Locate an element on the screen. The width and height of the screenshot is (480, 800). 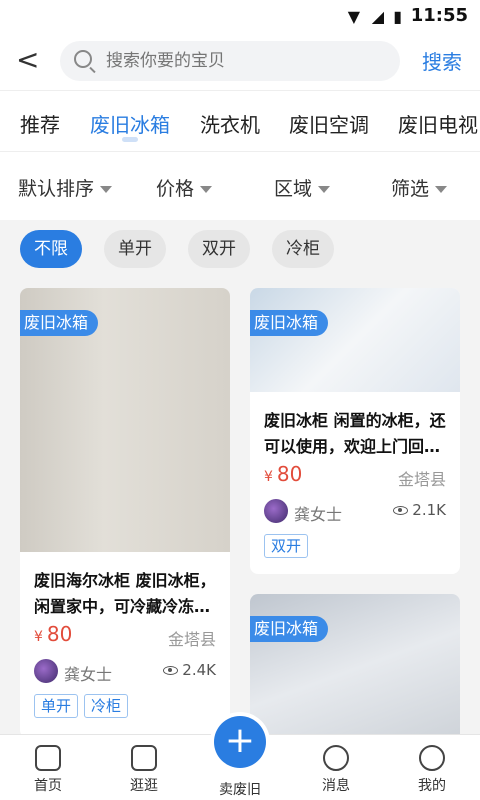
product-tag: 冷柜 is located at coordinates (106, 706).